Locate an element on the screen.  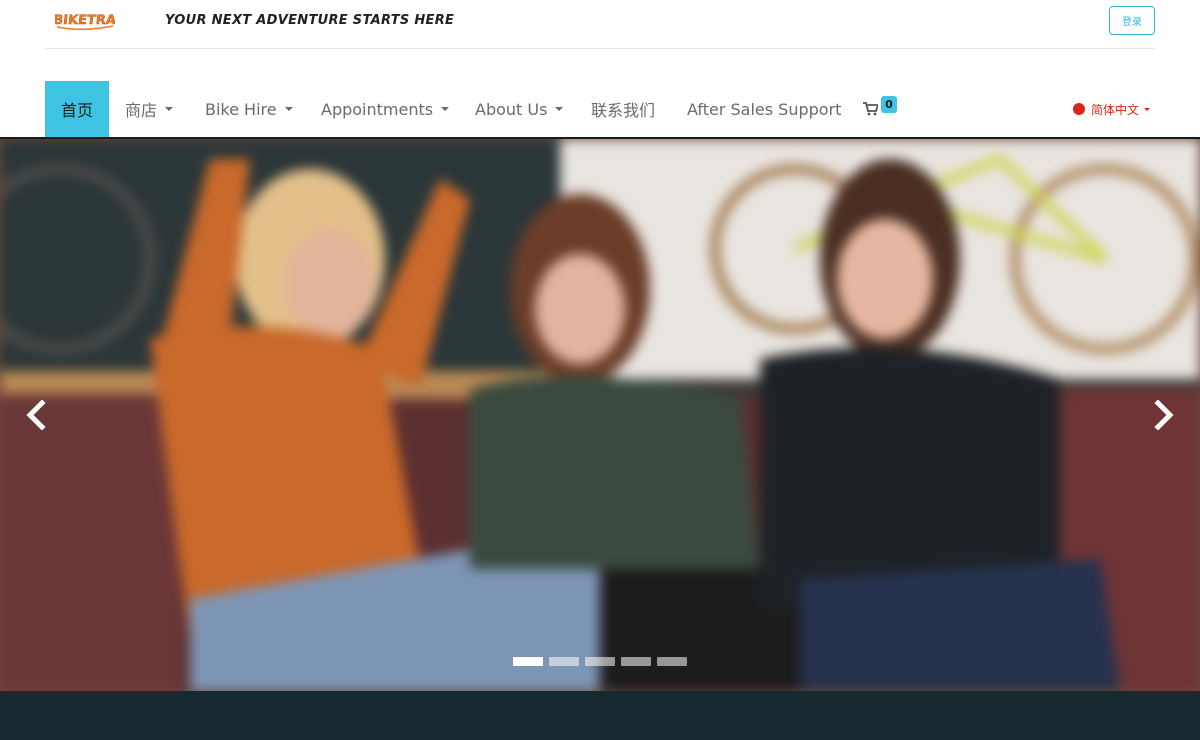
shopping-cart-icon is located at coordinates (870, 109).